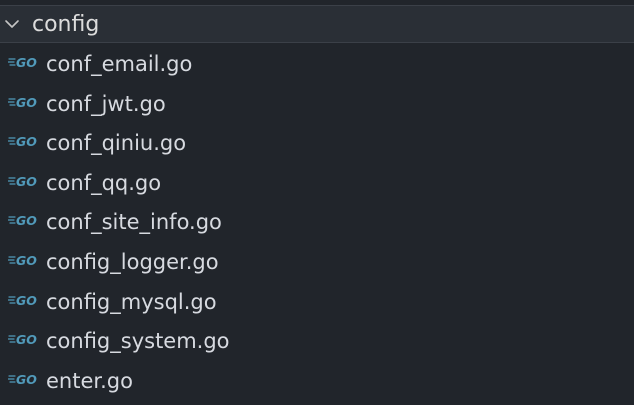 Image resolution: width=634 pixels, height=405 pixels. What do you see at coordinates (12, 24) in the screenshot?
I see `chevron-down-icon` at bounding box center [12, 24].